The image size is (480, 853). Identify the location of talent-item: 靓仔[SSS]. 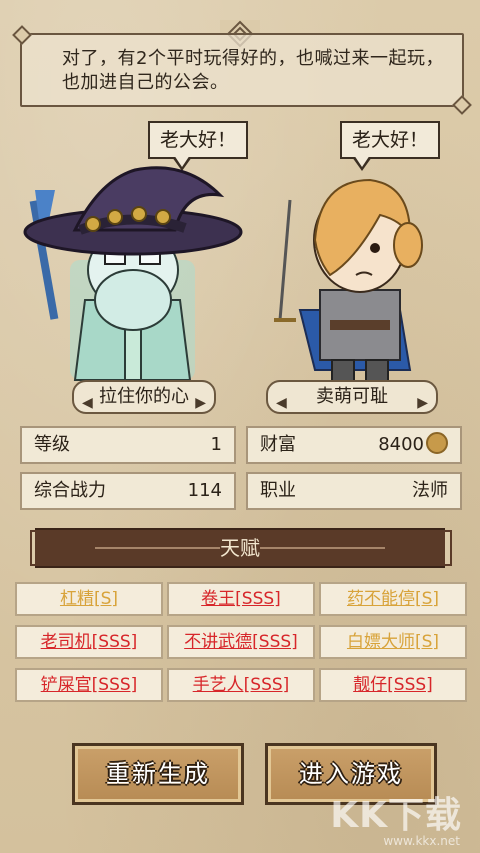
(393, 685).